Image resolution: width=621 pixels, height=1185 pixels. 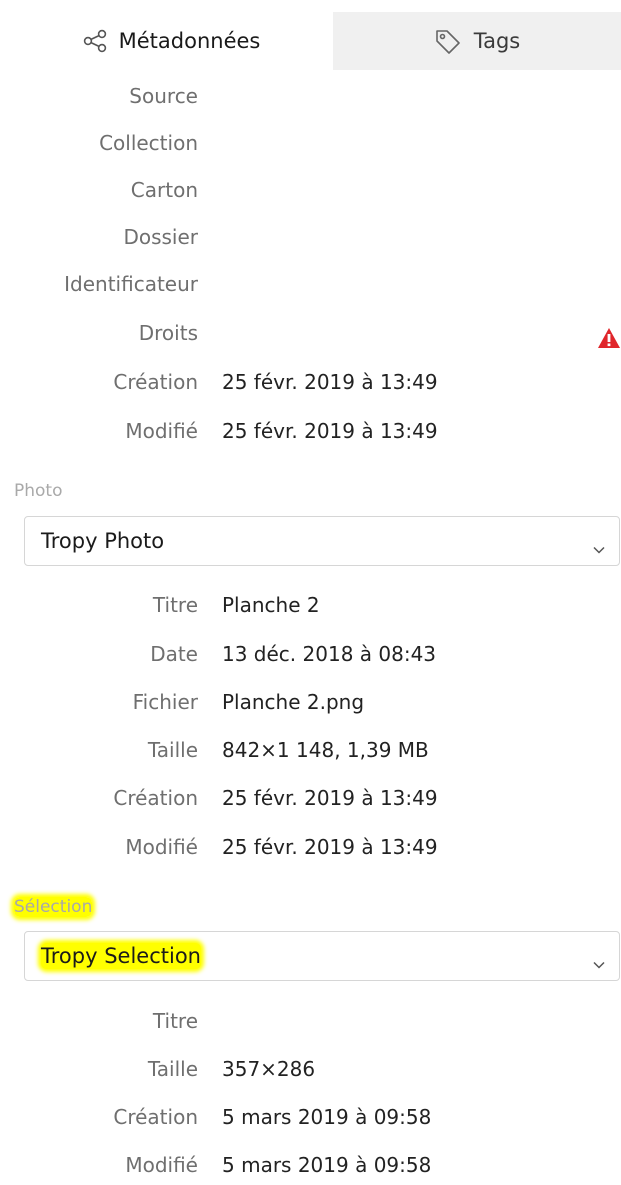 I want to click on field-value: 842×1 148, 1,39 MB, so click(x=325, y=750).